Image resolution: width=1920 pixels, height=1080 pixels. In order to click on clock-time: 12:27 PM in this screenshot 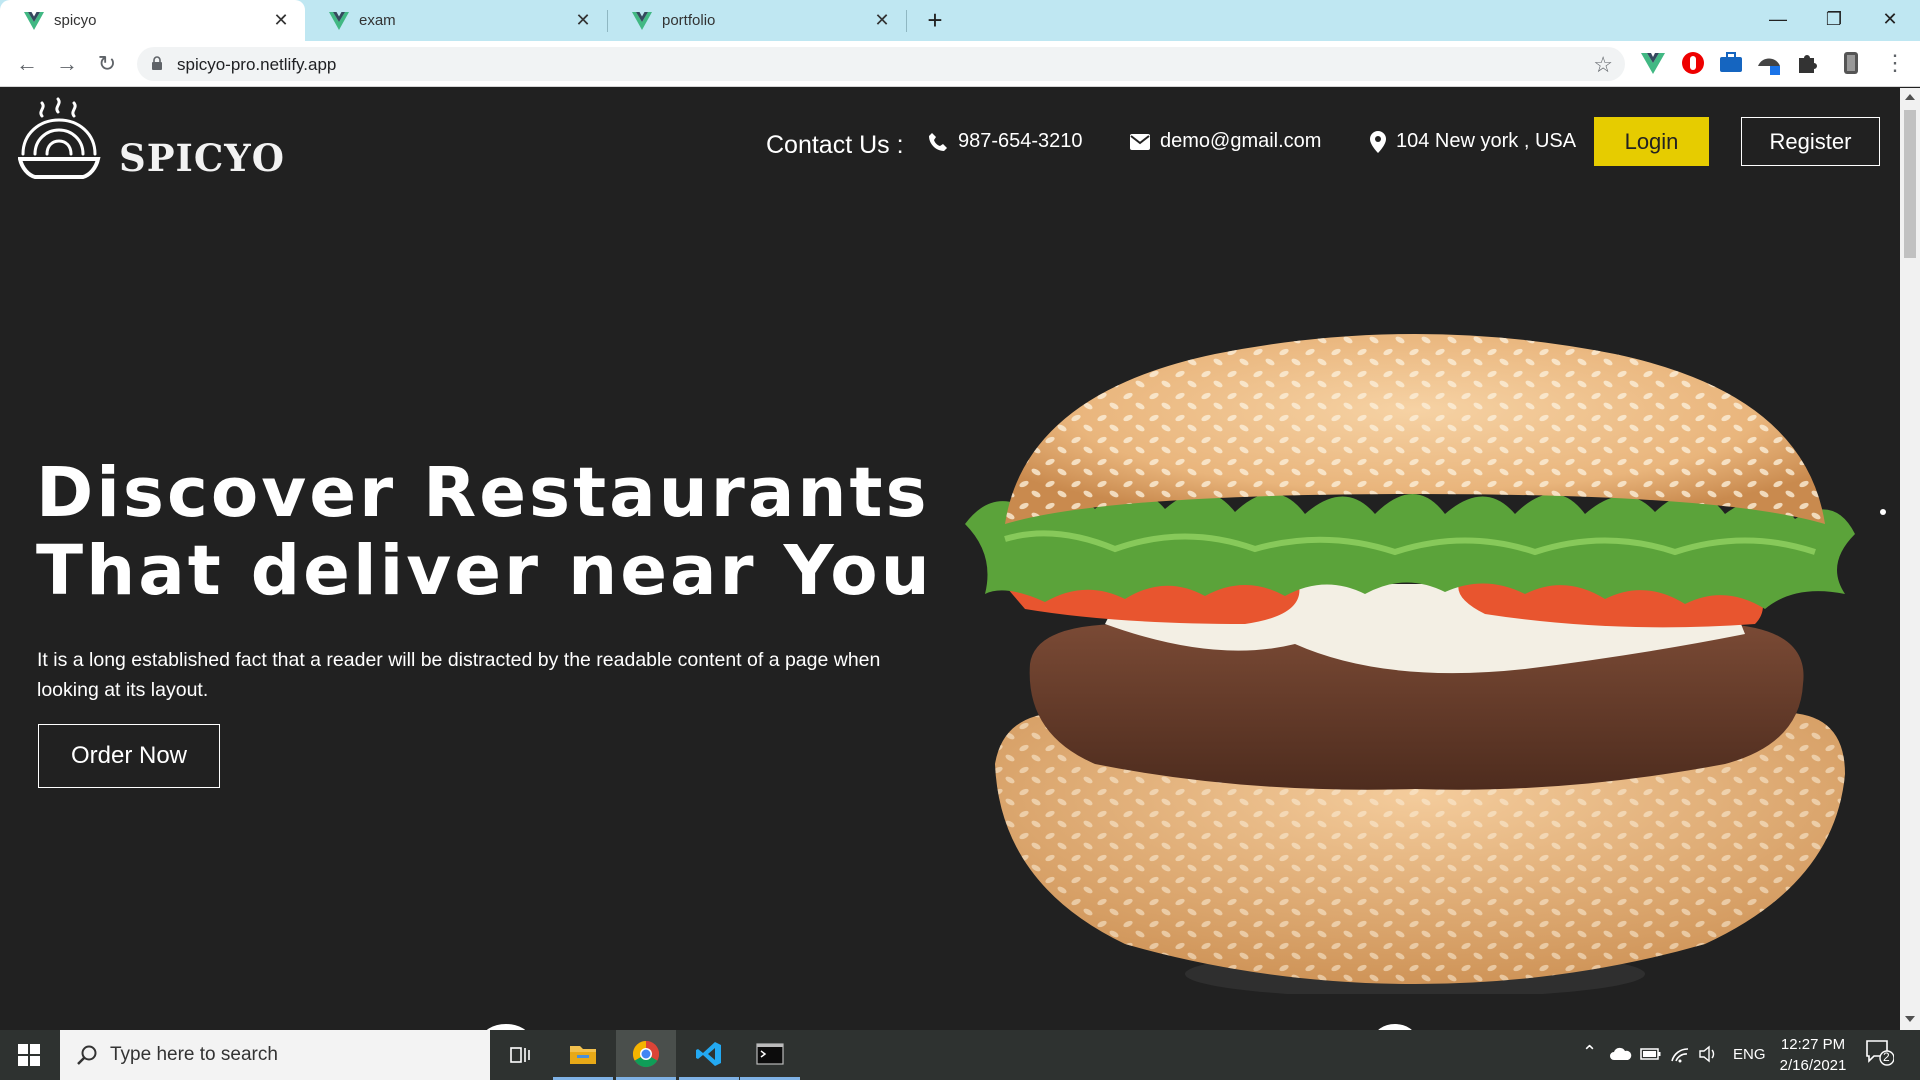, I will do `click(1813, 1044)`.